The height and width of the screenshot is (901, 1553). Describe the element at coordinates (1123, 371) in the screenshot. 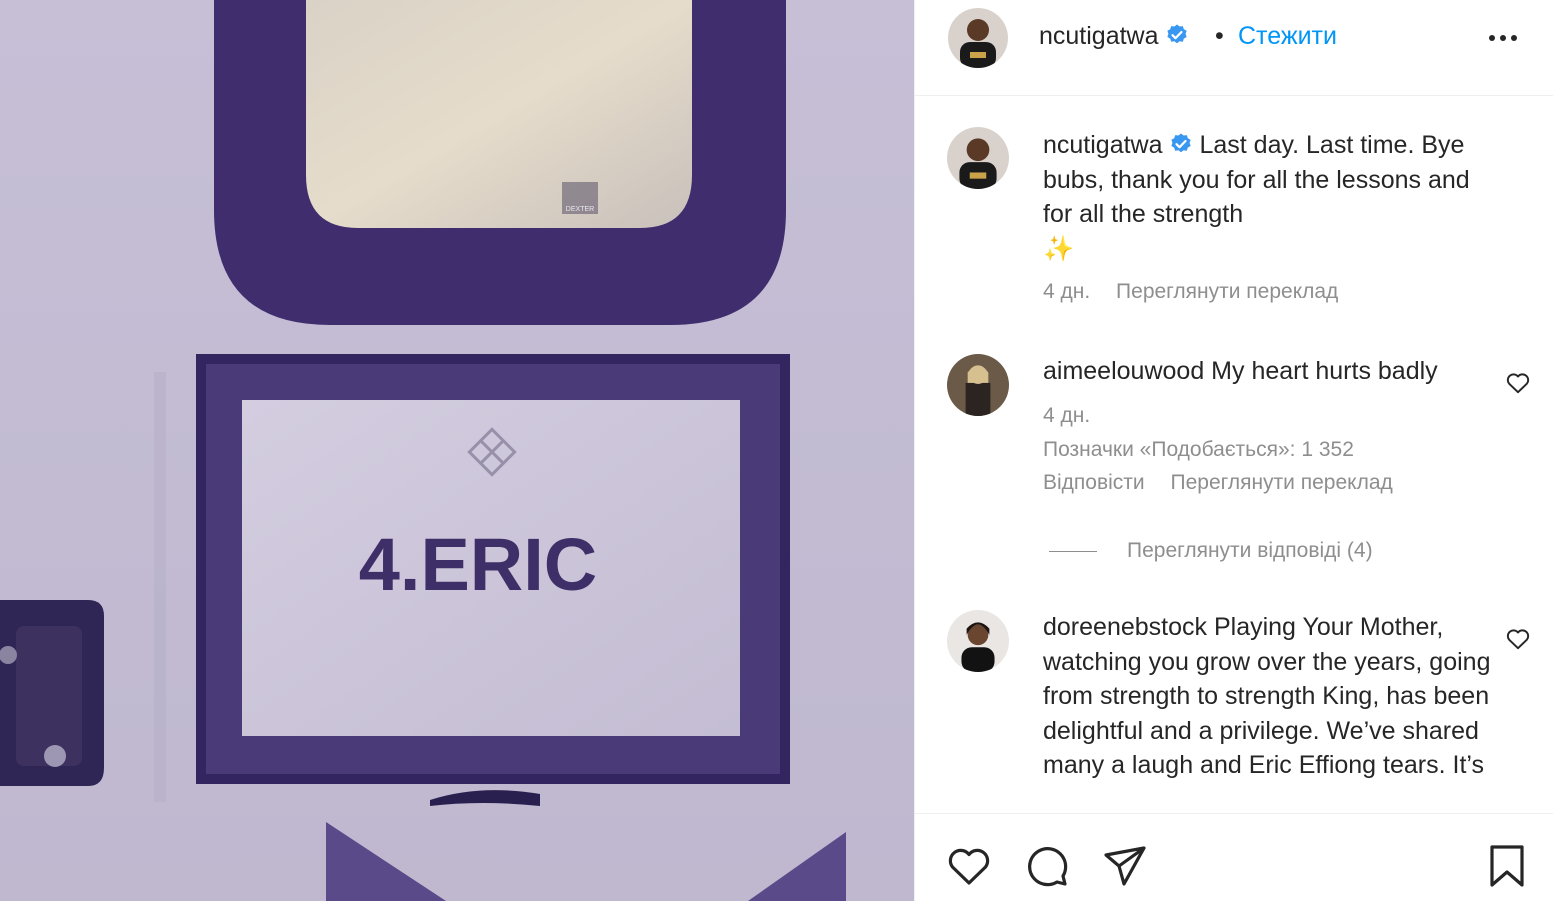

I see `comment-author: aimeelouwood` at that location.